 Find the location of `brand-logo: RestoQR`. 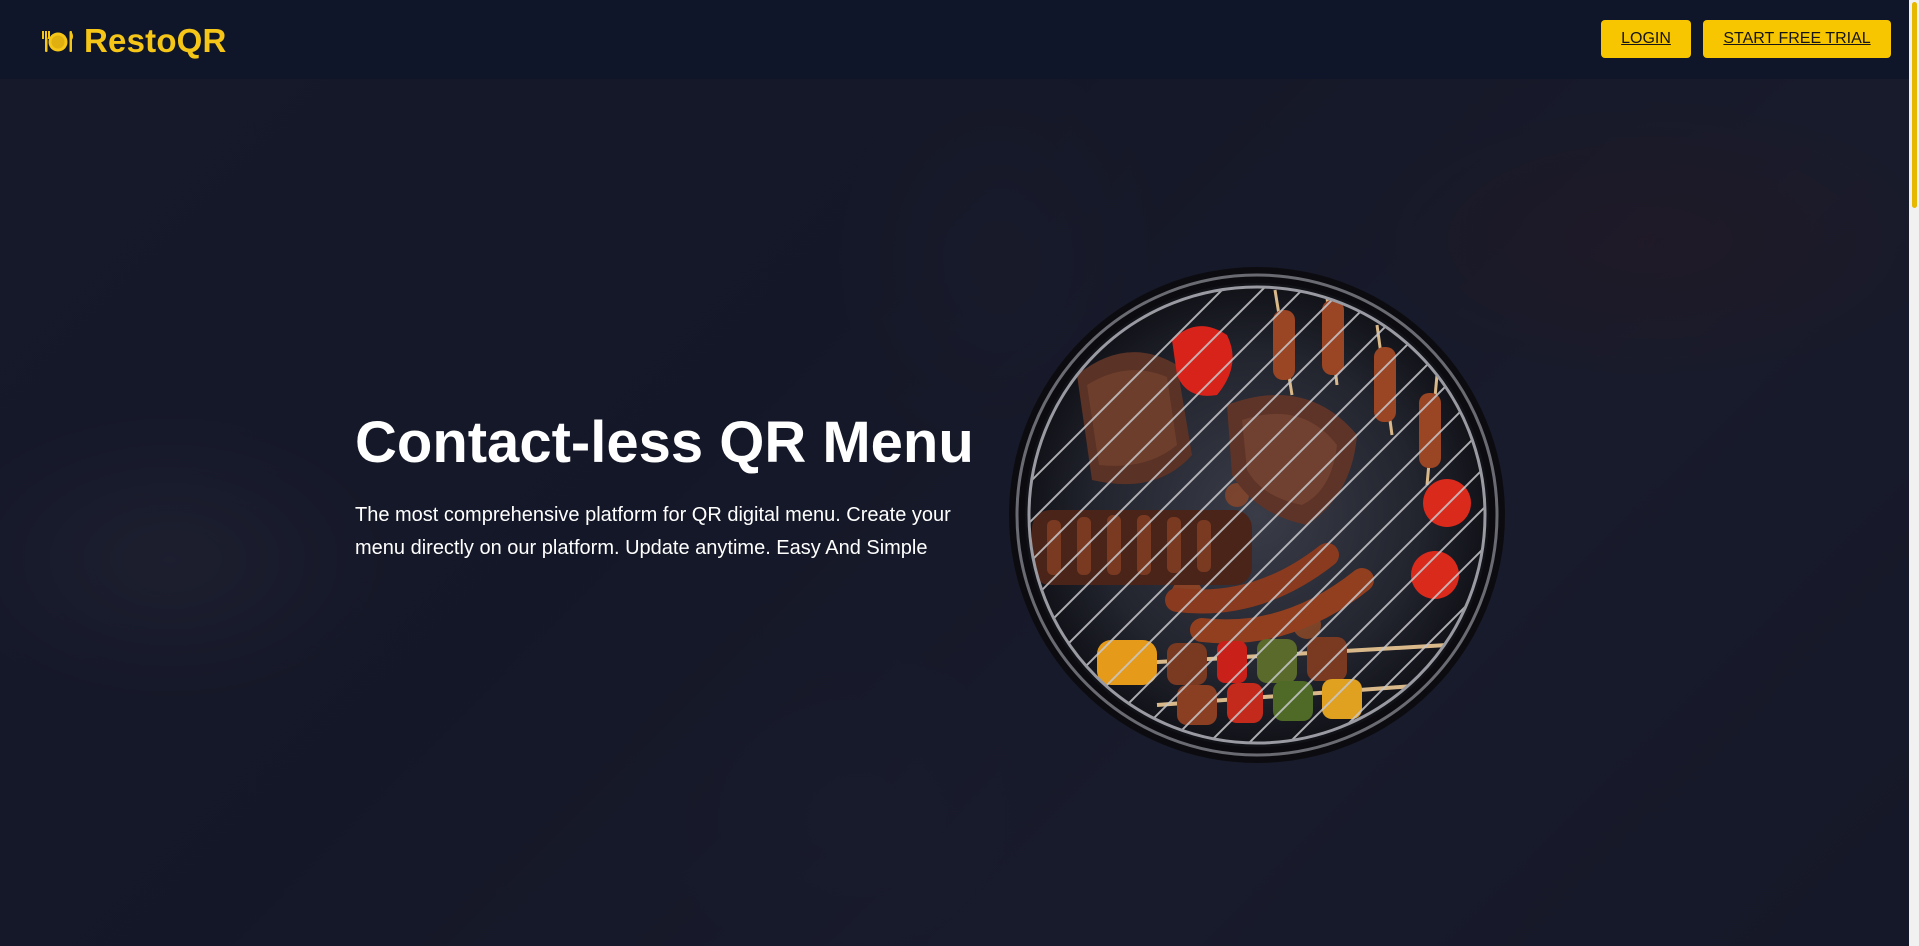

brand-logo: RestoQR is located at coordinates (134, 41).